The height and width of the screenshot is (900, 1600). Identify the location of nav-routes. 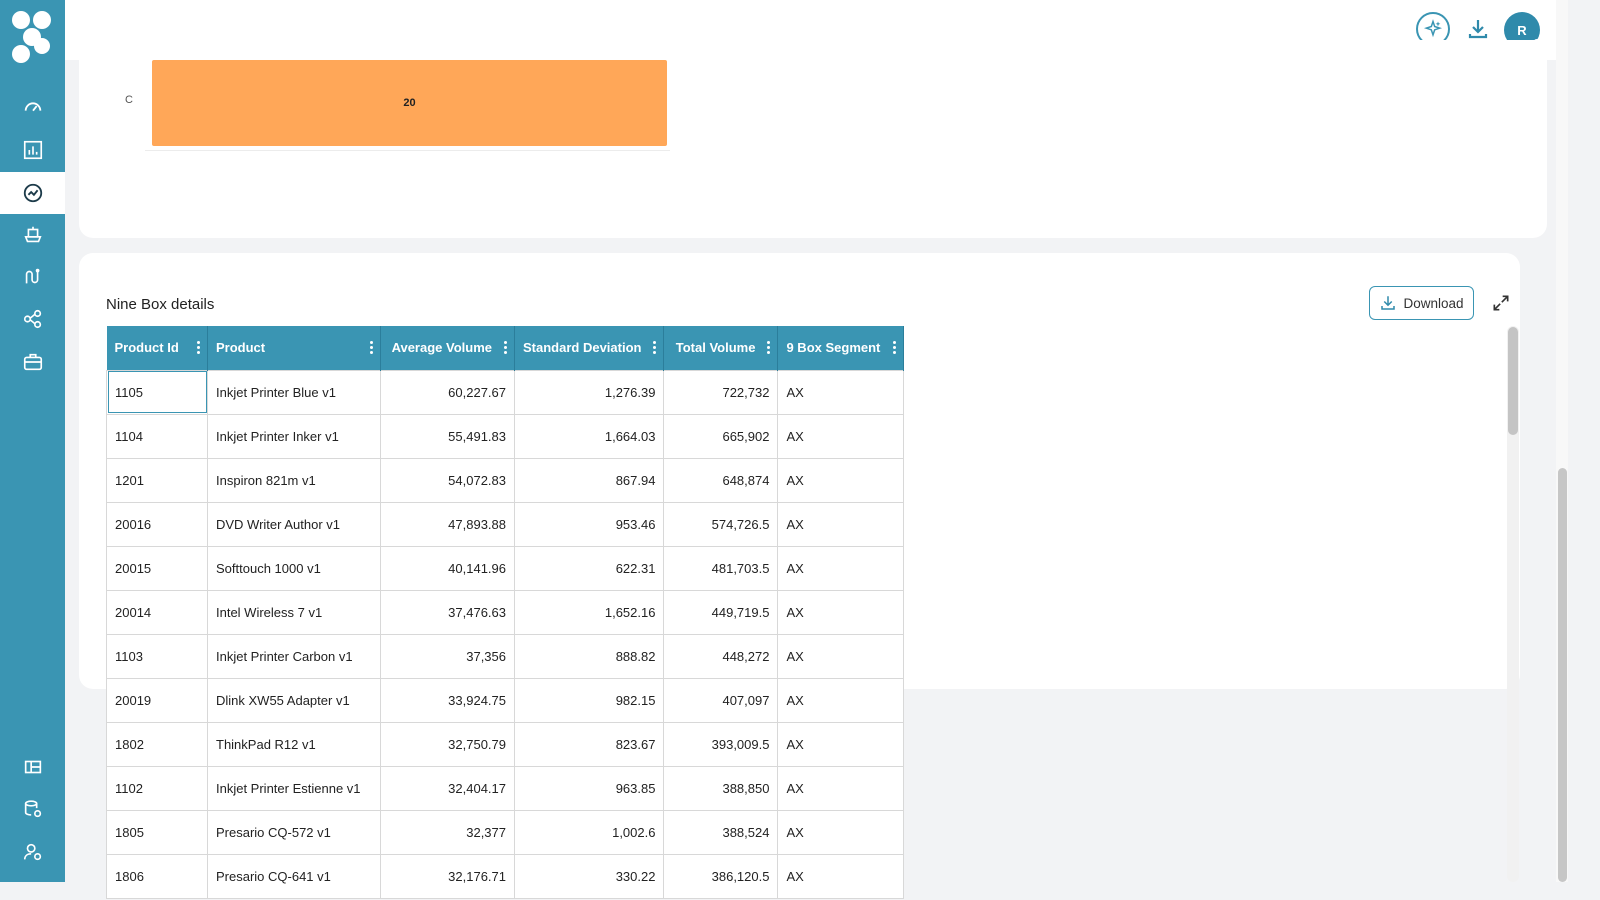
(32, 277).